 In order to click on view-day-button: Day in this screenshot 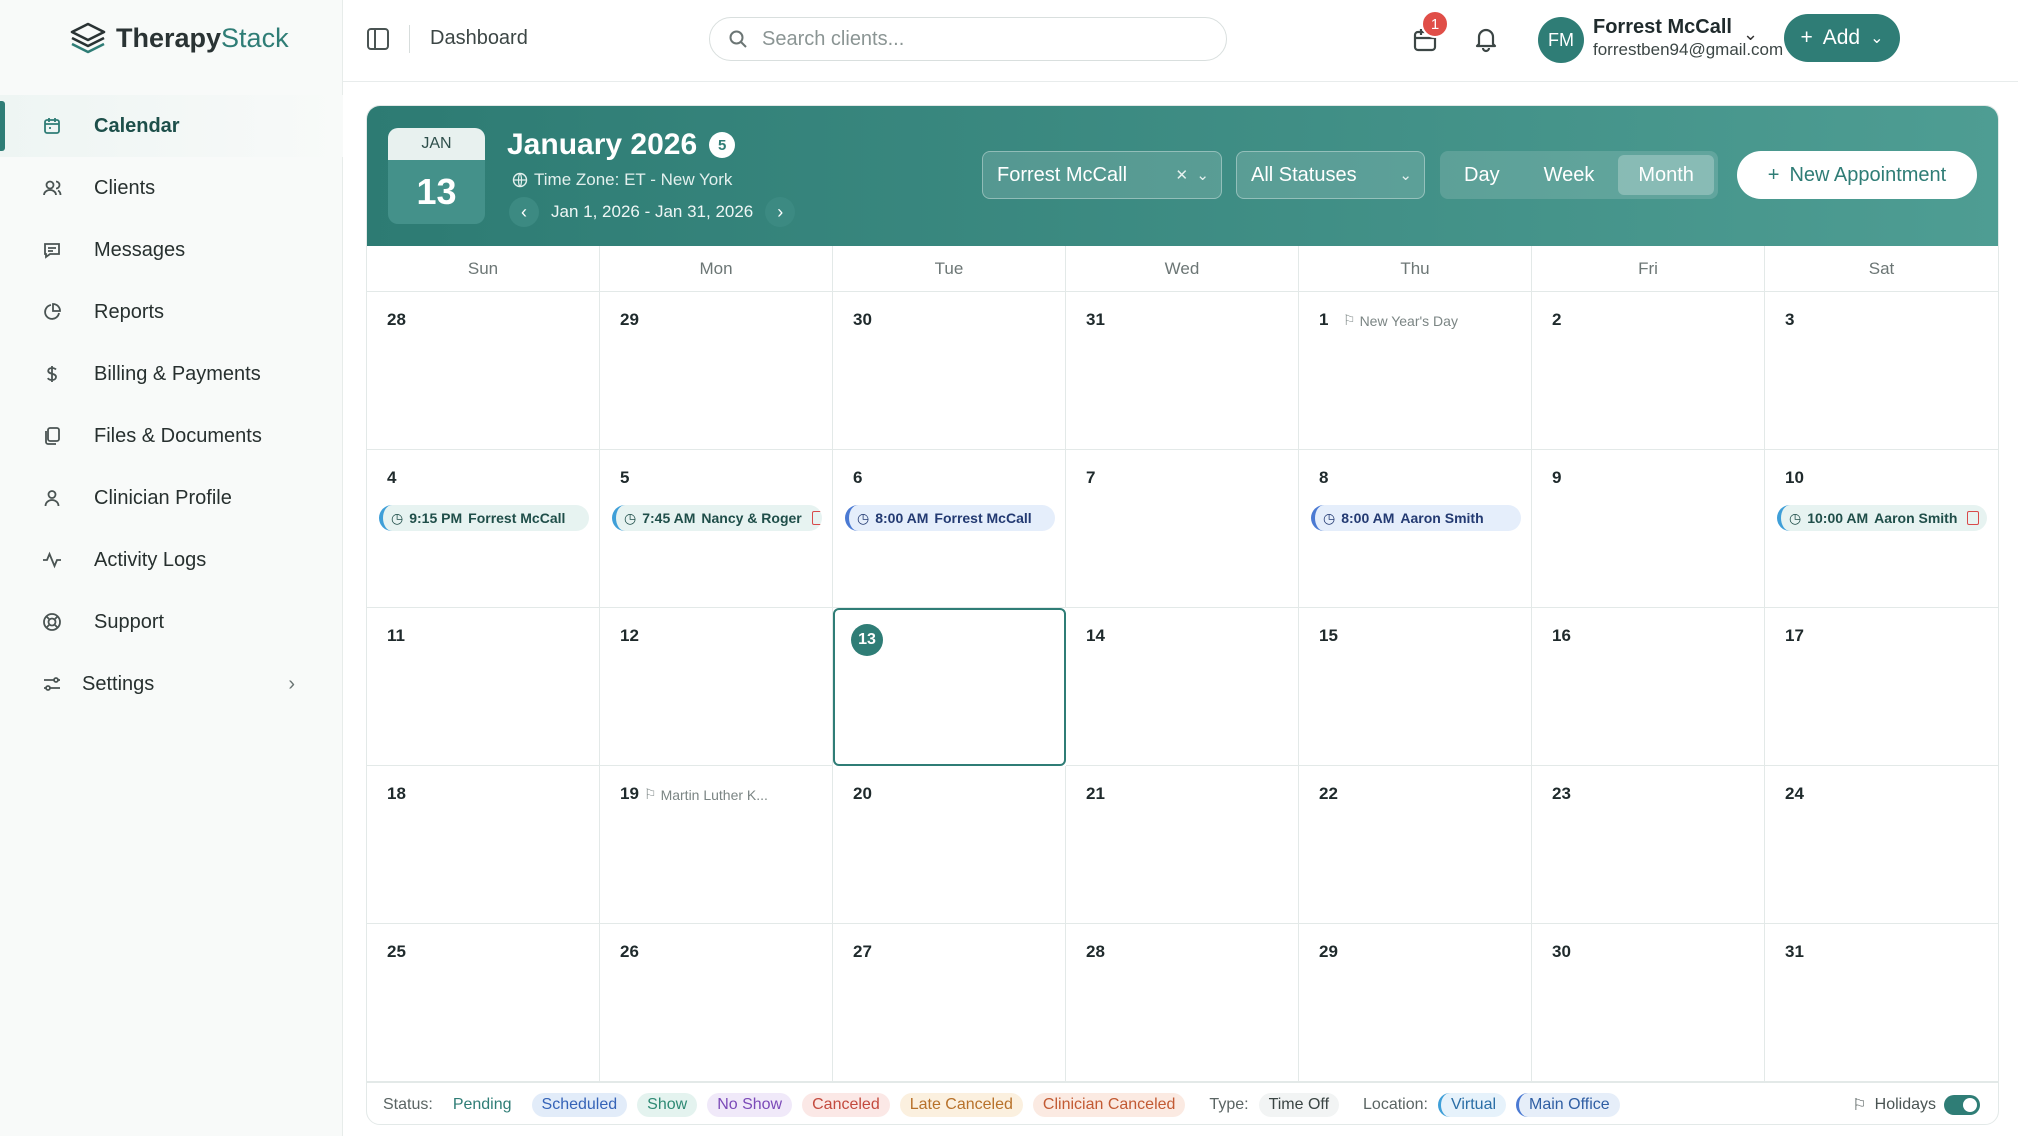, I will do `click(1482, 175)`.